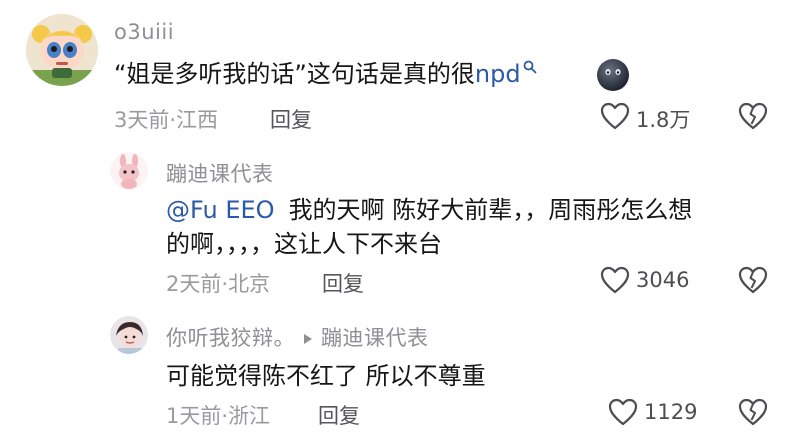 This screenshot has height=448, width=800. What do you see at coordinates (671, 412) in the screenshot?
I see `like-count: 1129` at bounding box center [671, 412].